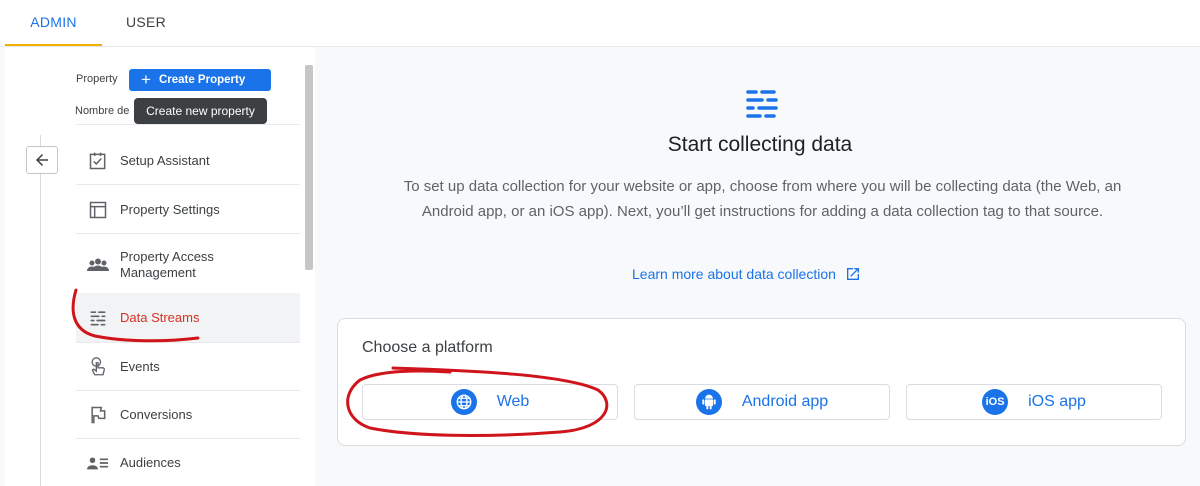 The width and height of the screenshot is (1200, 486). Describe the element at coordinates (156, 414) in the screenshot. I see `nav-label: Conversions` at that location.